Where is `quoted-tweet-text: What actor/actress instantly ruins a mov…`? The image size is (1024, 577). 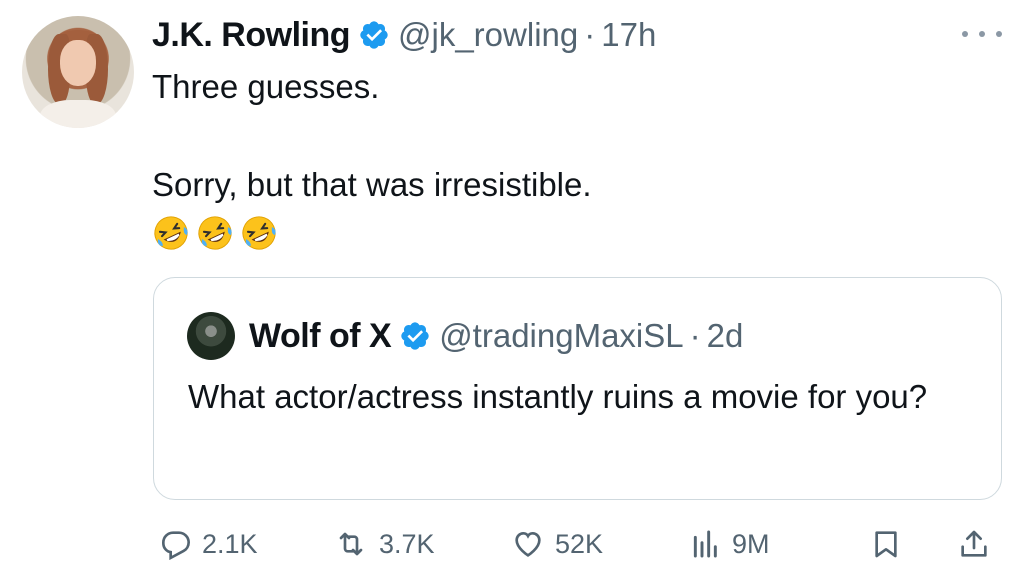 quoted-tweet-text: What actor/actress instantly ruins a mov… is located at coordinates (558, 396).